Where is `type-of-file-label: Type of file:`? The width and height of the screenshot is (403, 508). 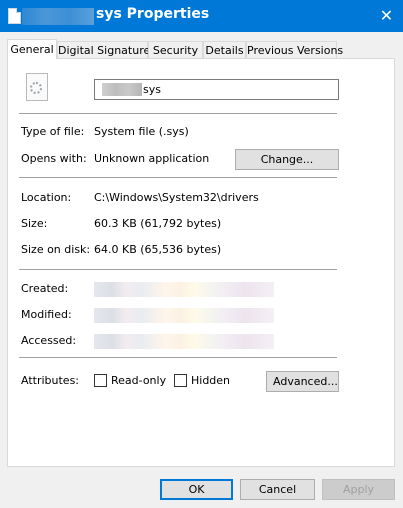
type-of-file-label: Type of file: is located at coordinates (53, 131).